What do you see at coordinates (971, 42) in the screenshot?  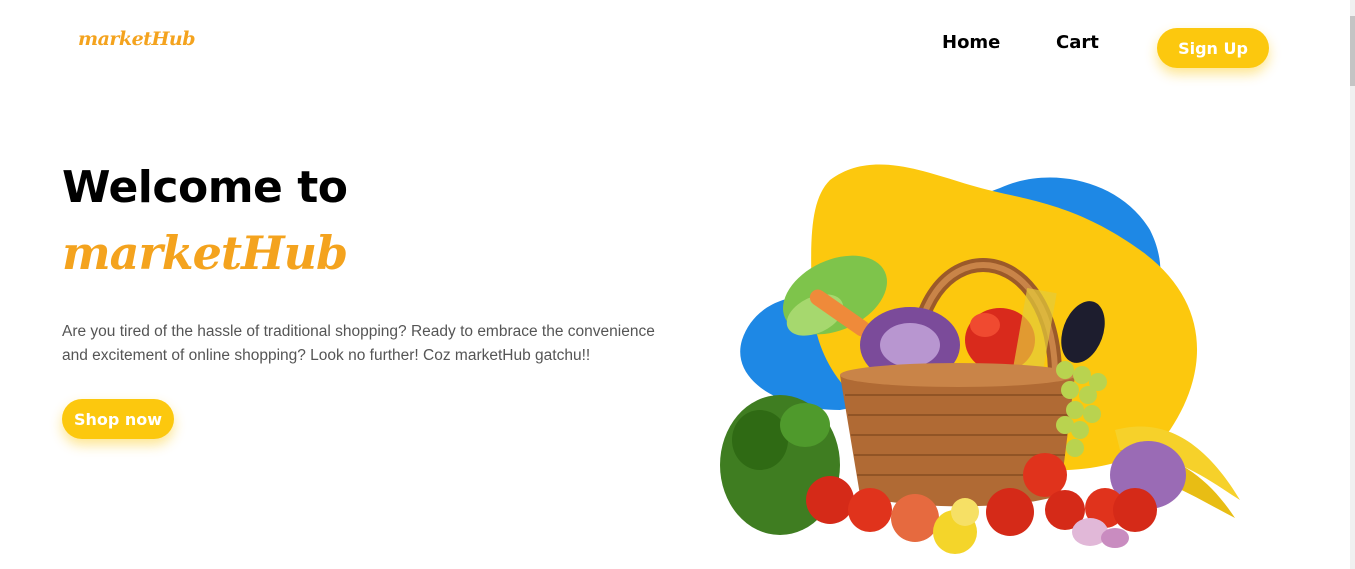 I see `nav-home-link: Home` at bounding box center [971, 42].